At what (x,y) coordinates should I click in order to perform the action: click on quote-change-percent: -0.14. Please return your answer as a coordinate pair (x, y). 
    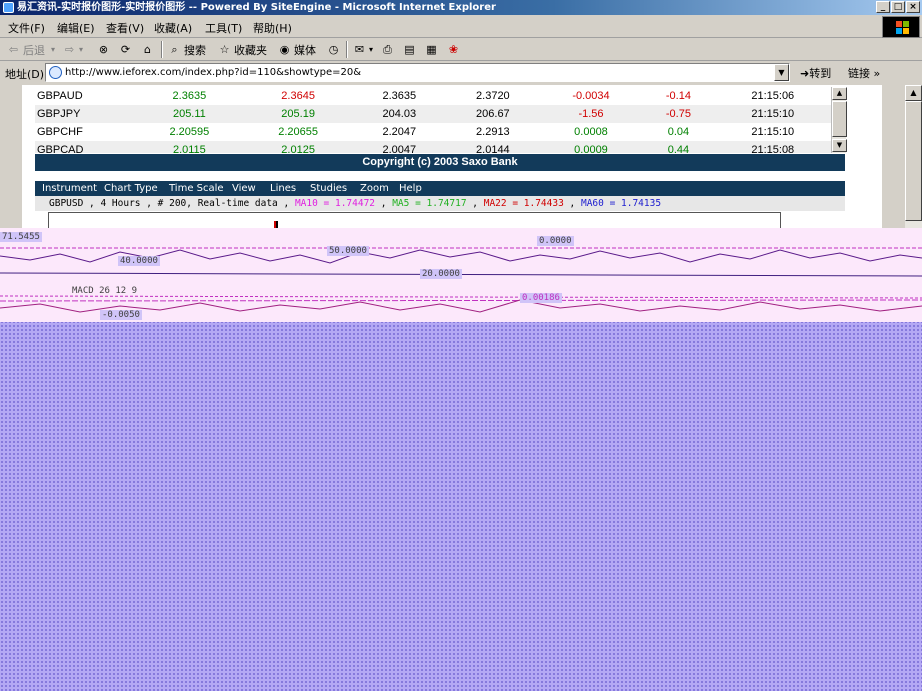
    Looking at the image, I should click on (678, 96).